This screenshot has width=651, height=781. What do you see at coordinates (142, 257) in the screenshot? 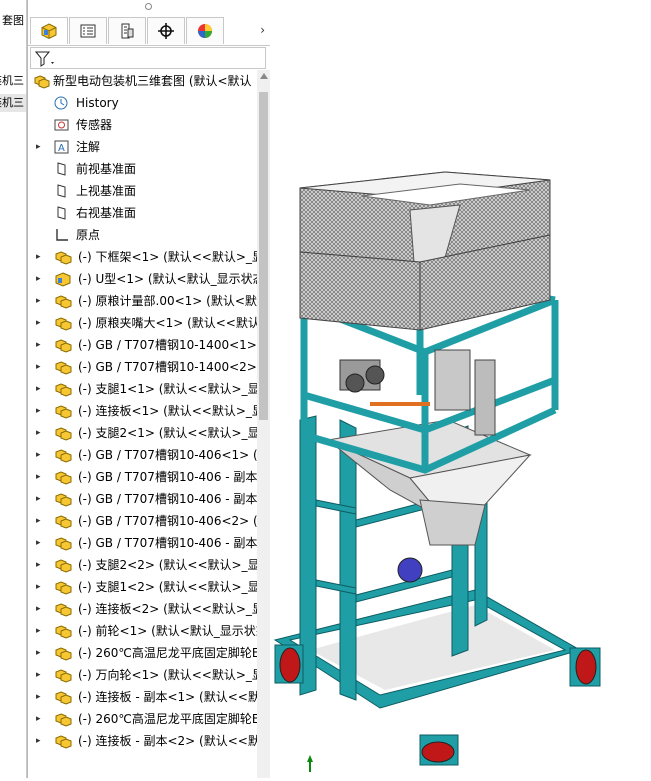
I see `tree-item: ▸ (-) 下框架<1> (默认<<默认>_显` at bounding box center [142, 257].